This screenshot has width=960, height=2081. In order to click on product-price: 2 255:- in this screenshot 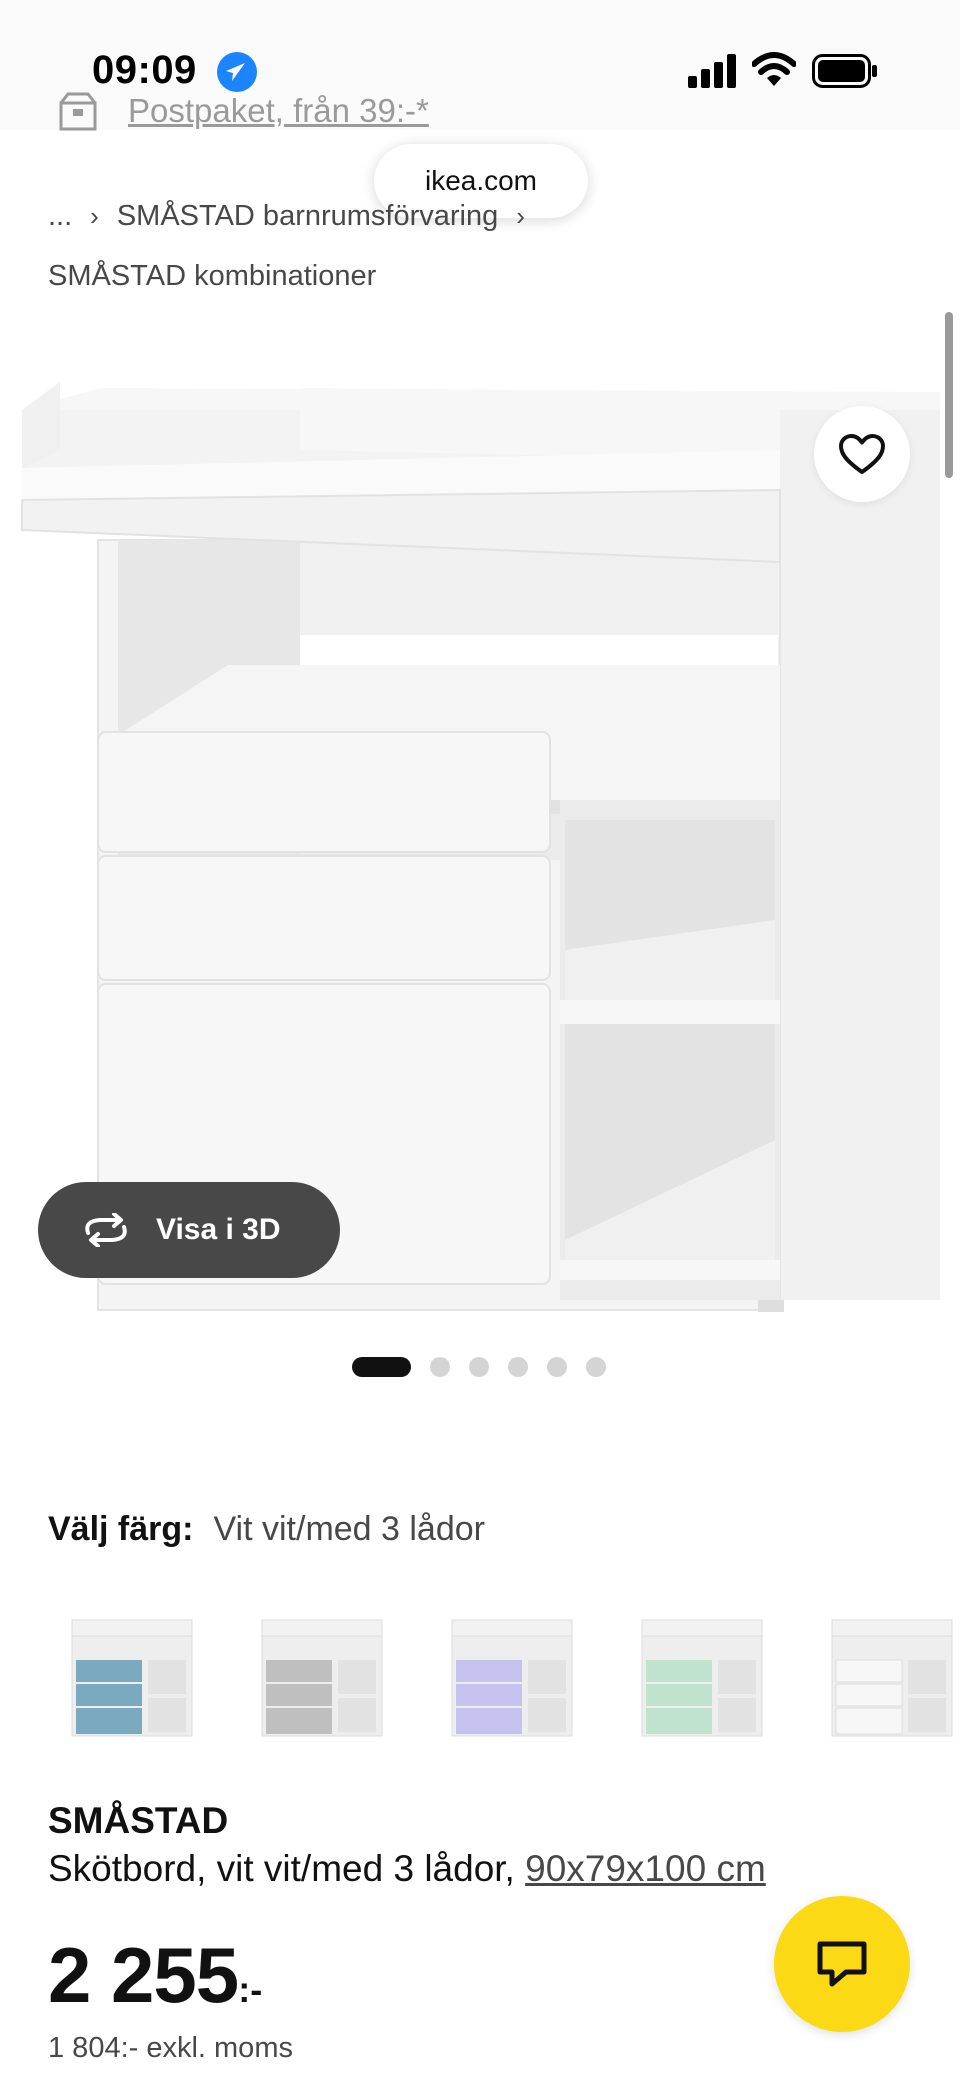, I will do `click(155, 1975)`.